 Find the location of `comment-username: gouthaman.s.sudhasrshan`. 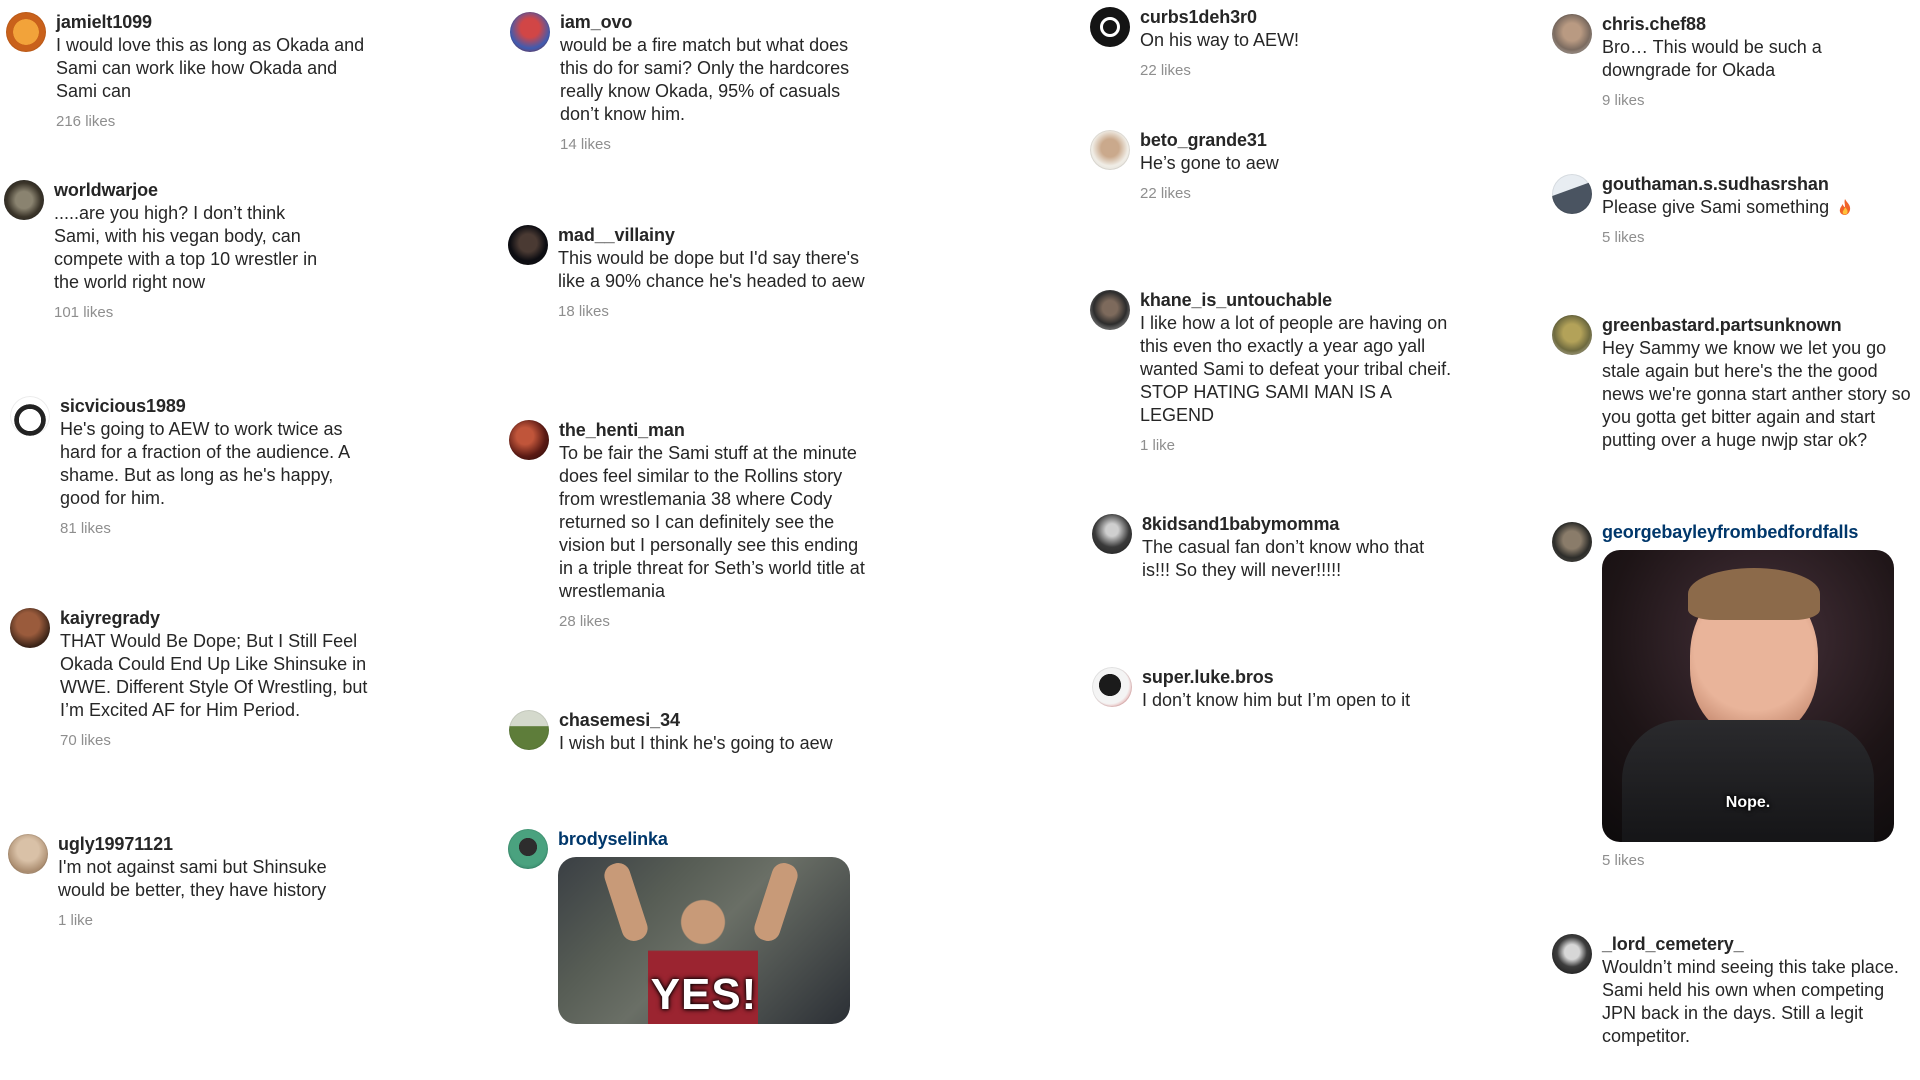

comment-username: gouthaman.s.sudhasrshan is located at coordinates (1757, 184).